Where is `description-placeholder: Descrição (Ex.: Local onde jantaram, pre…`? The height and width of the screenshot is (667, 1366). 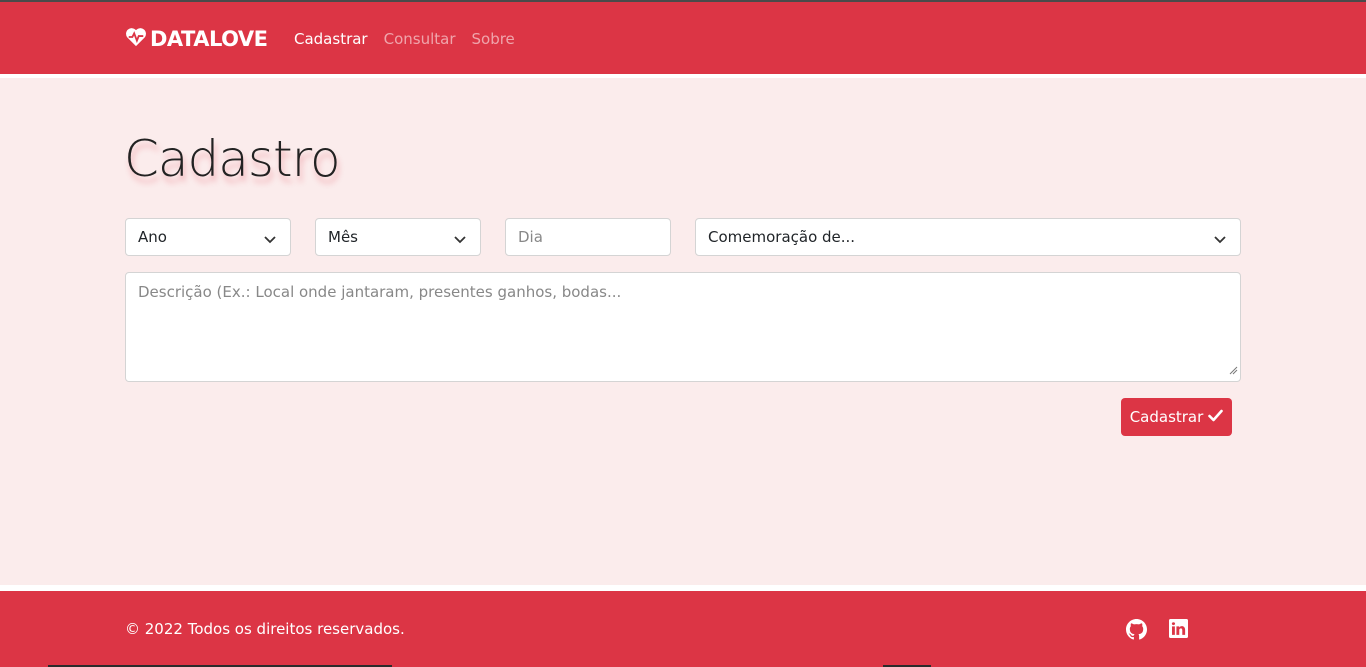
description-placeholder: Descrição (Ex.: Local onde jantaram, pre… is located at coordinates (380, 292).